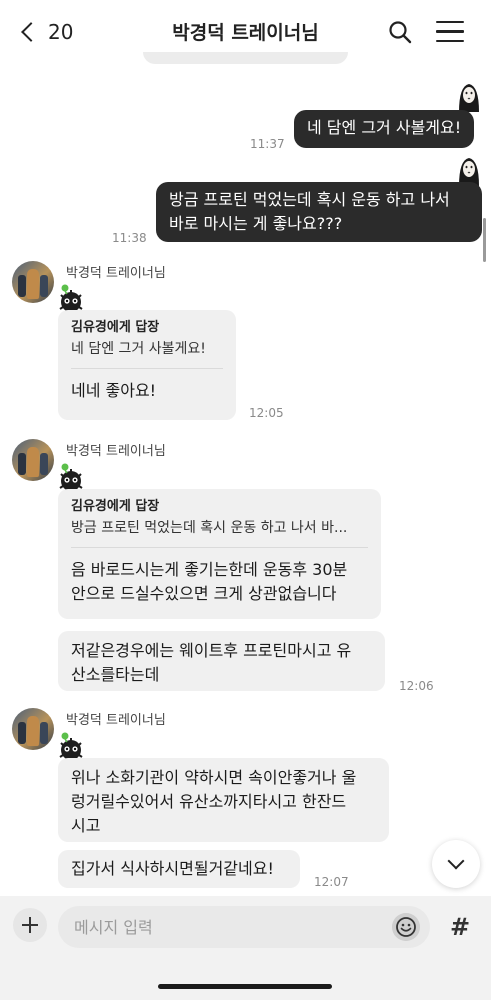 The height and width of the screenshot is (1000, 491). What do you see at coordinates (147, 365) in the screenshot?
I see `reply-message: 김유경에게 답장 네 담엔 그거 사볼게요! 네네 좋아요!` at bounding box center [147, 365].